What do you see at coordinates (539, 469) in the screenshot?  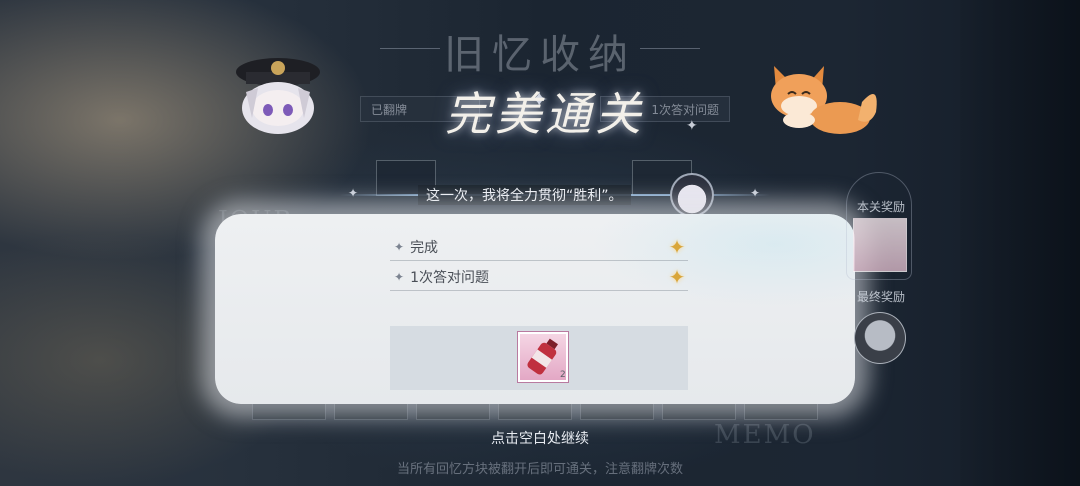 I see `game-hint: 当所有回忆方块被翻开后即可通关，注意翻牌次数` at bounding box center [539, 469].